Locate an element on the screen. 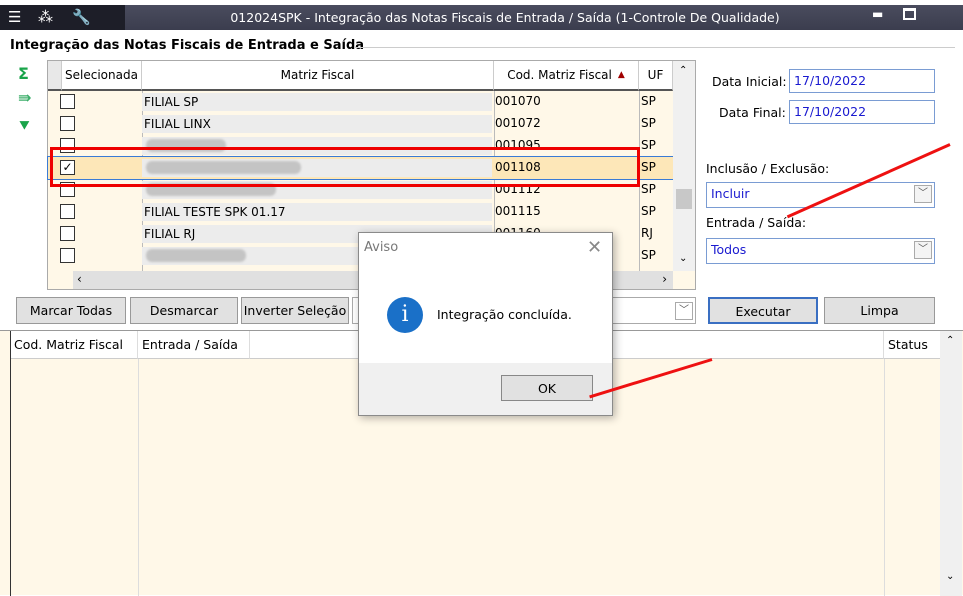 This screenshot has height=596, width=963. table-row: FILIAL TESTE SPK 01.17 001115 SP is located at coordinates (360, 212).